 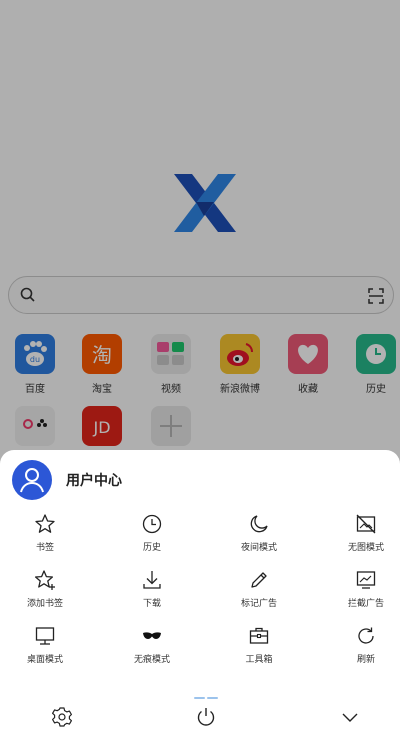 What do you see at coordinates (62, 717) in the screenshot?
I see `settings-gear-icon` at bounding box center [62, 717].